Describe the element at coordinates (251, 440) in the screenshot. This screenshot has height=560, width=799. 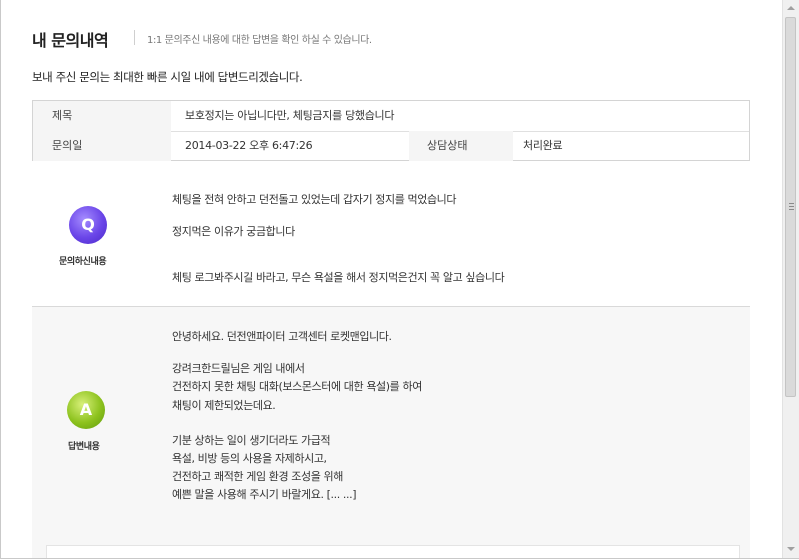
I see `answer-line: 기분 상하는 일이 생기더라도 가급적` at that location.